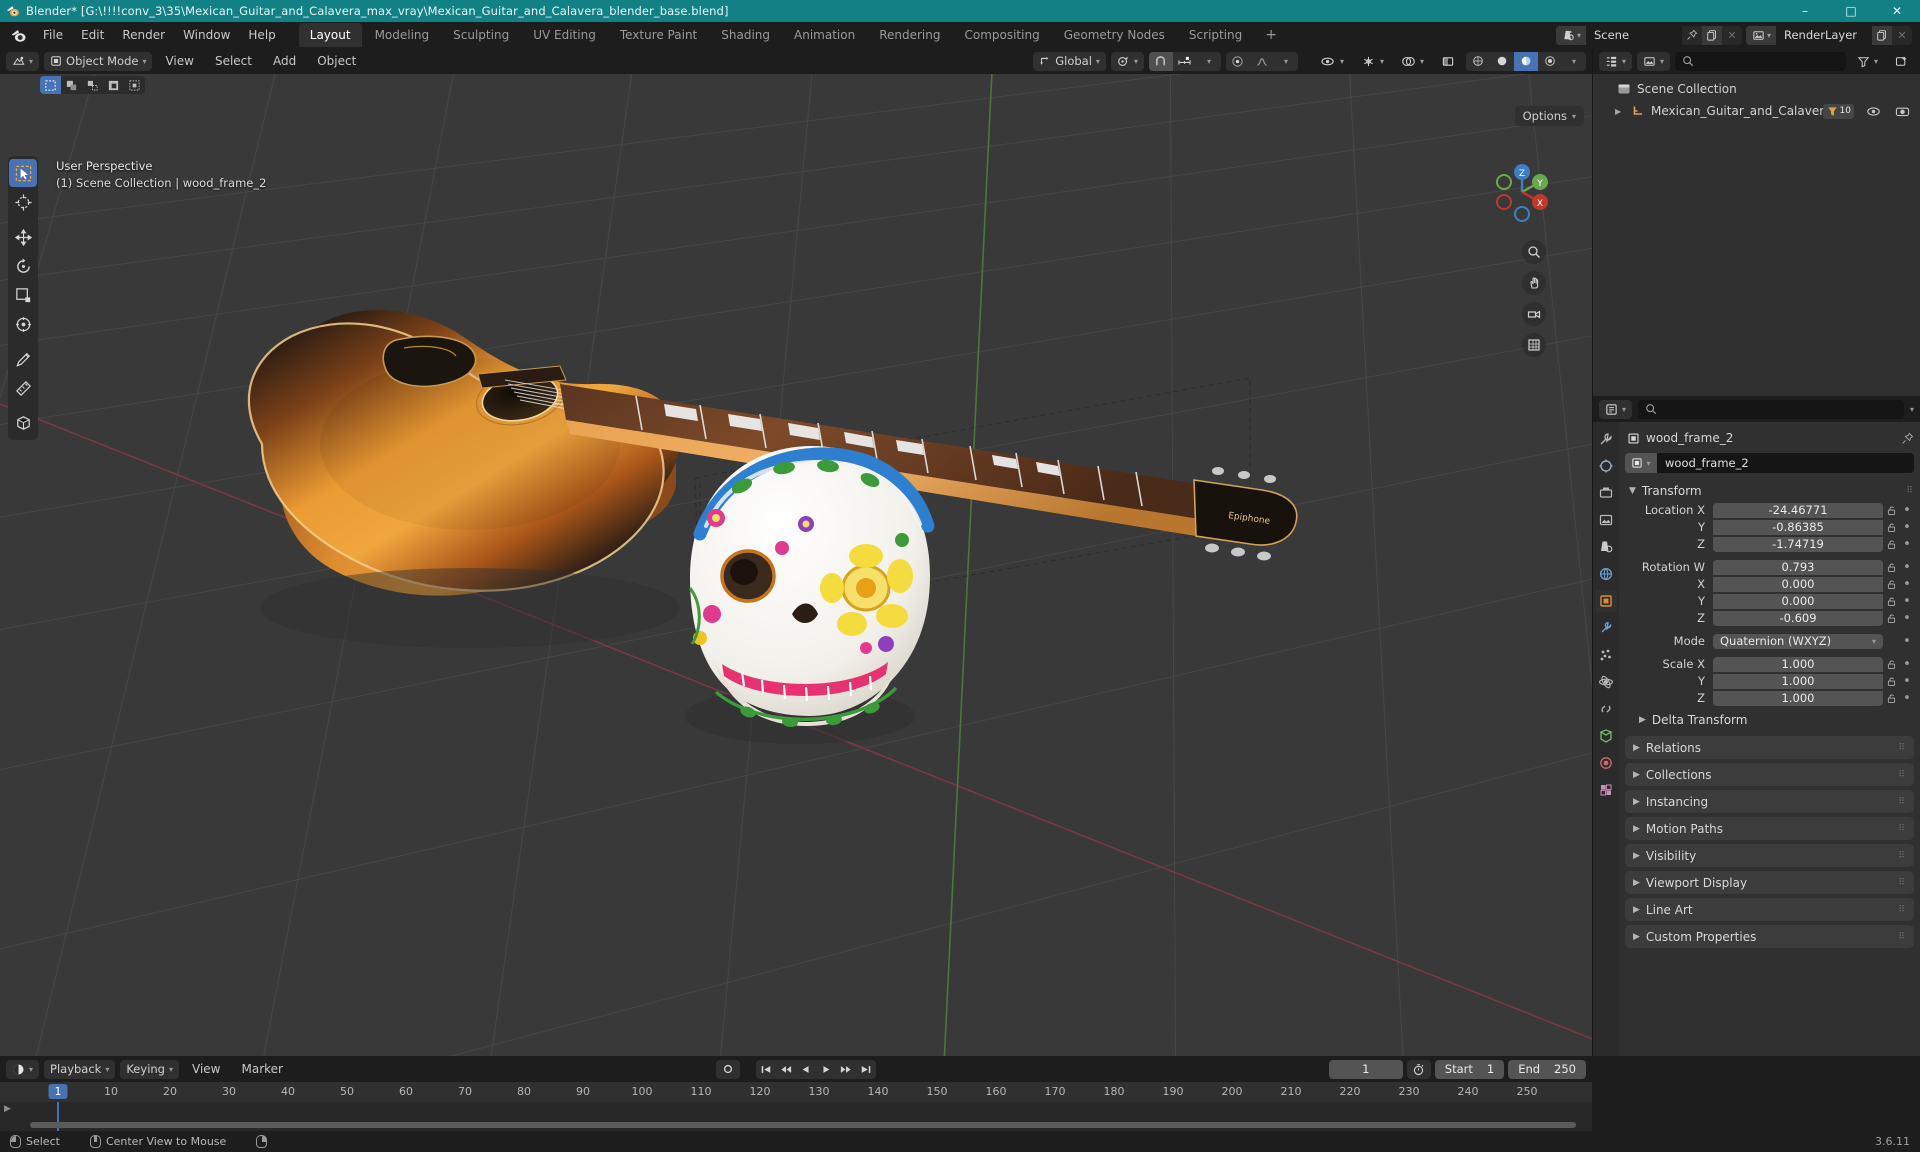 This screenshot has width=1920, height=1152. What do you see at coordinates (1769, 720) in the screenshot?
I see `delta-transform-subpanel: ▶ Delta Transform` at bounding box center [1769, 720].